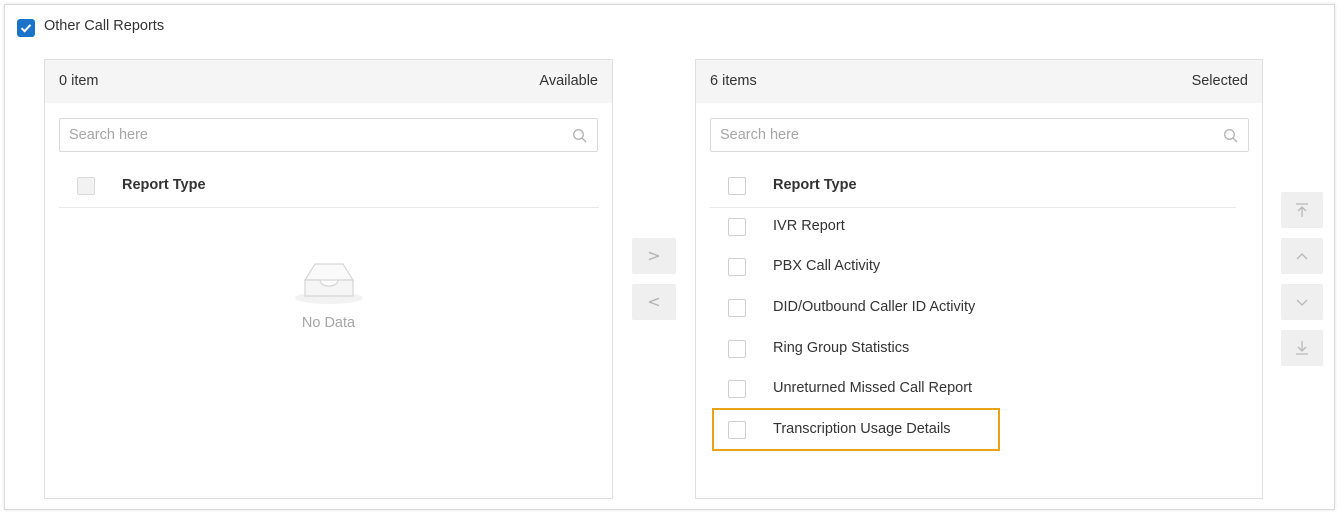 The image size is (1340, 515). What do you see at coordinates (329, 283) in the screenshot?
I see `empty-tray-icon` at bounding box center [329, 283].